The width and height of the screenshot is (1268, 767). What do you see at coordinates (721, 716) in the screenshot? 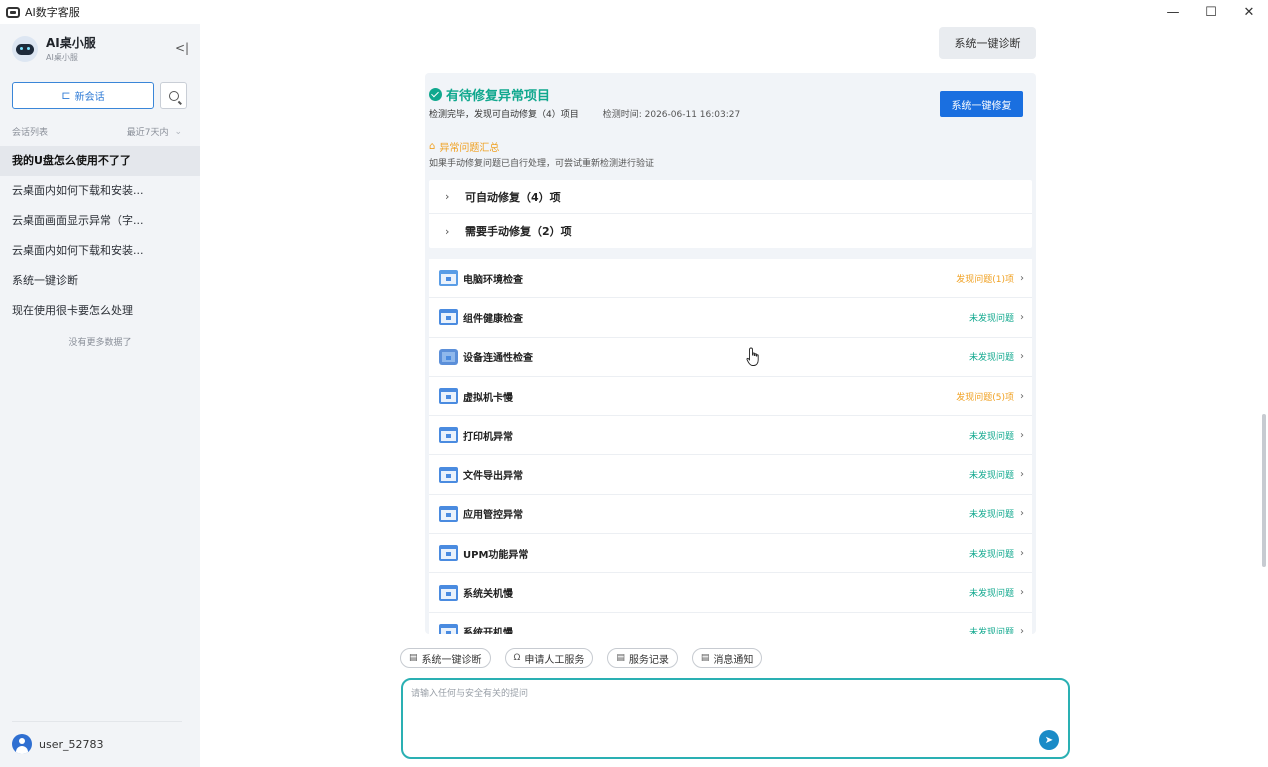
I see `question-input` at bounding box center [721, 716].